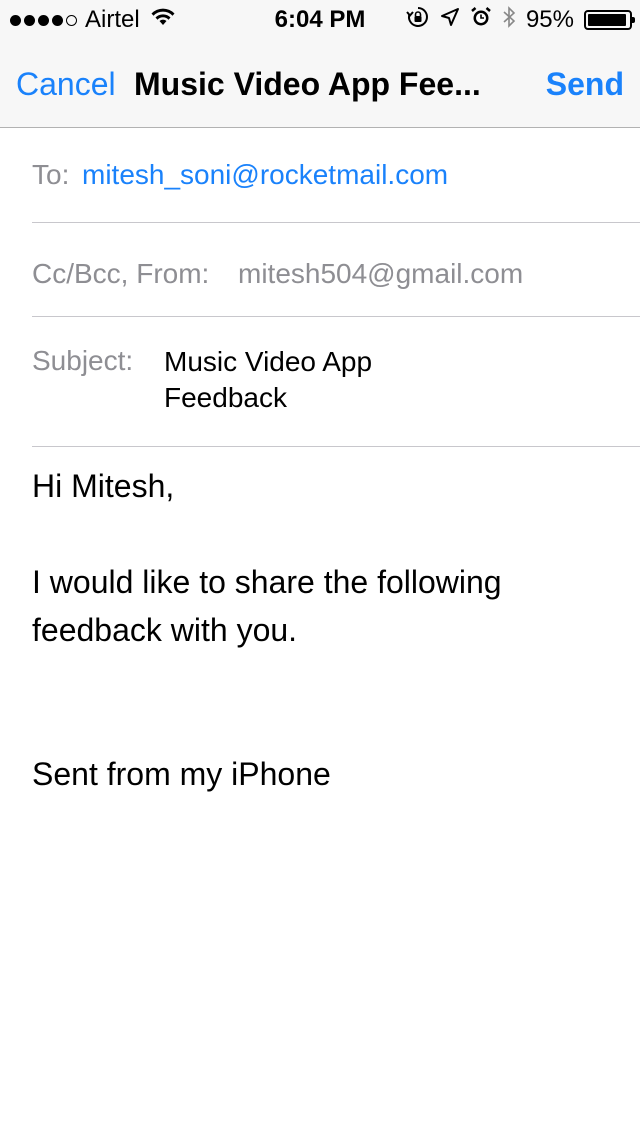 This screenshot has height=1136, width=640. What do you see at coordinates (112, 19) in the screenshot?
I see `carrier-name: Airtel` at bounding box center [112, 19].